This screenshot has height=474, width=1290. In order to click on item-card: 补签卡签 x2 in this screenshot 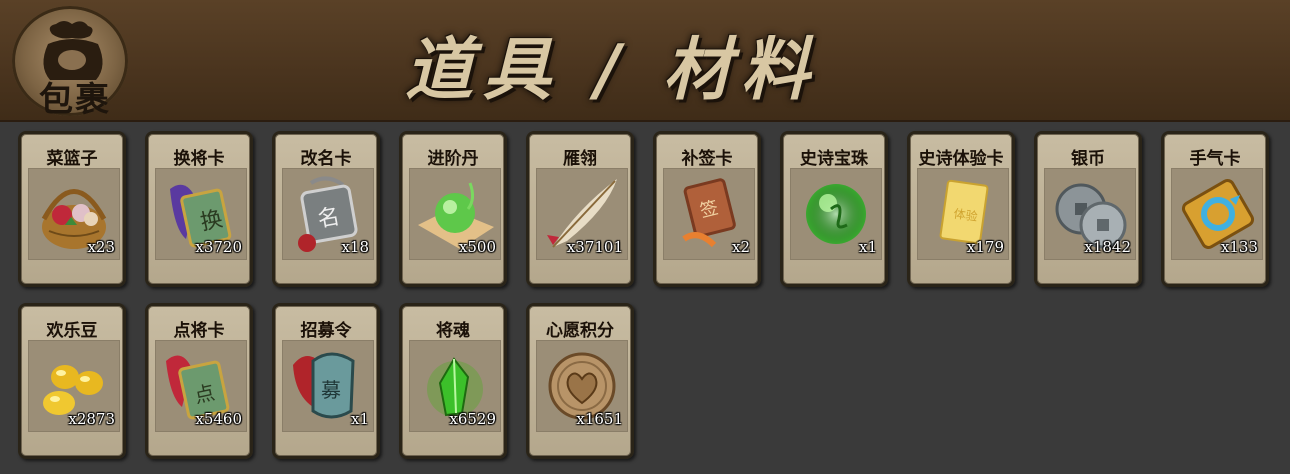, I will do `click(707, 209)`.